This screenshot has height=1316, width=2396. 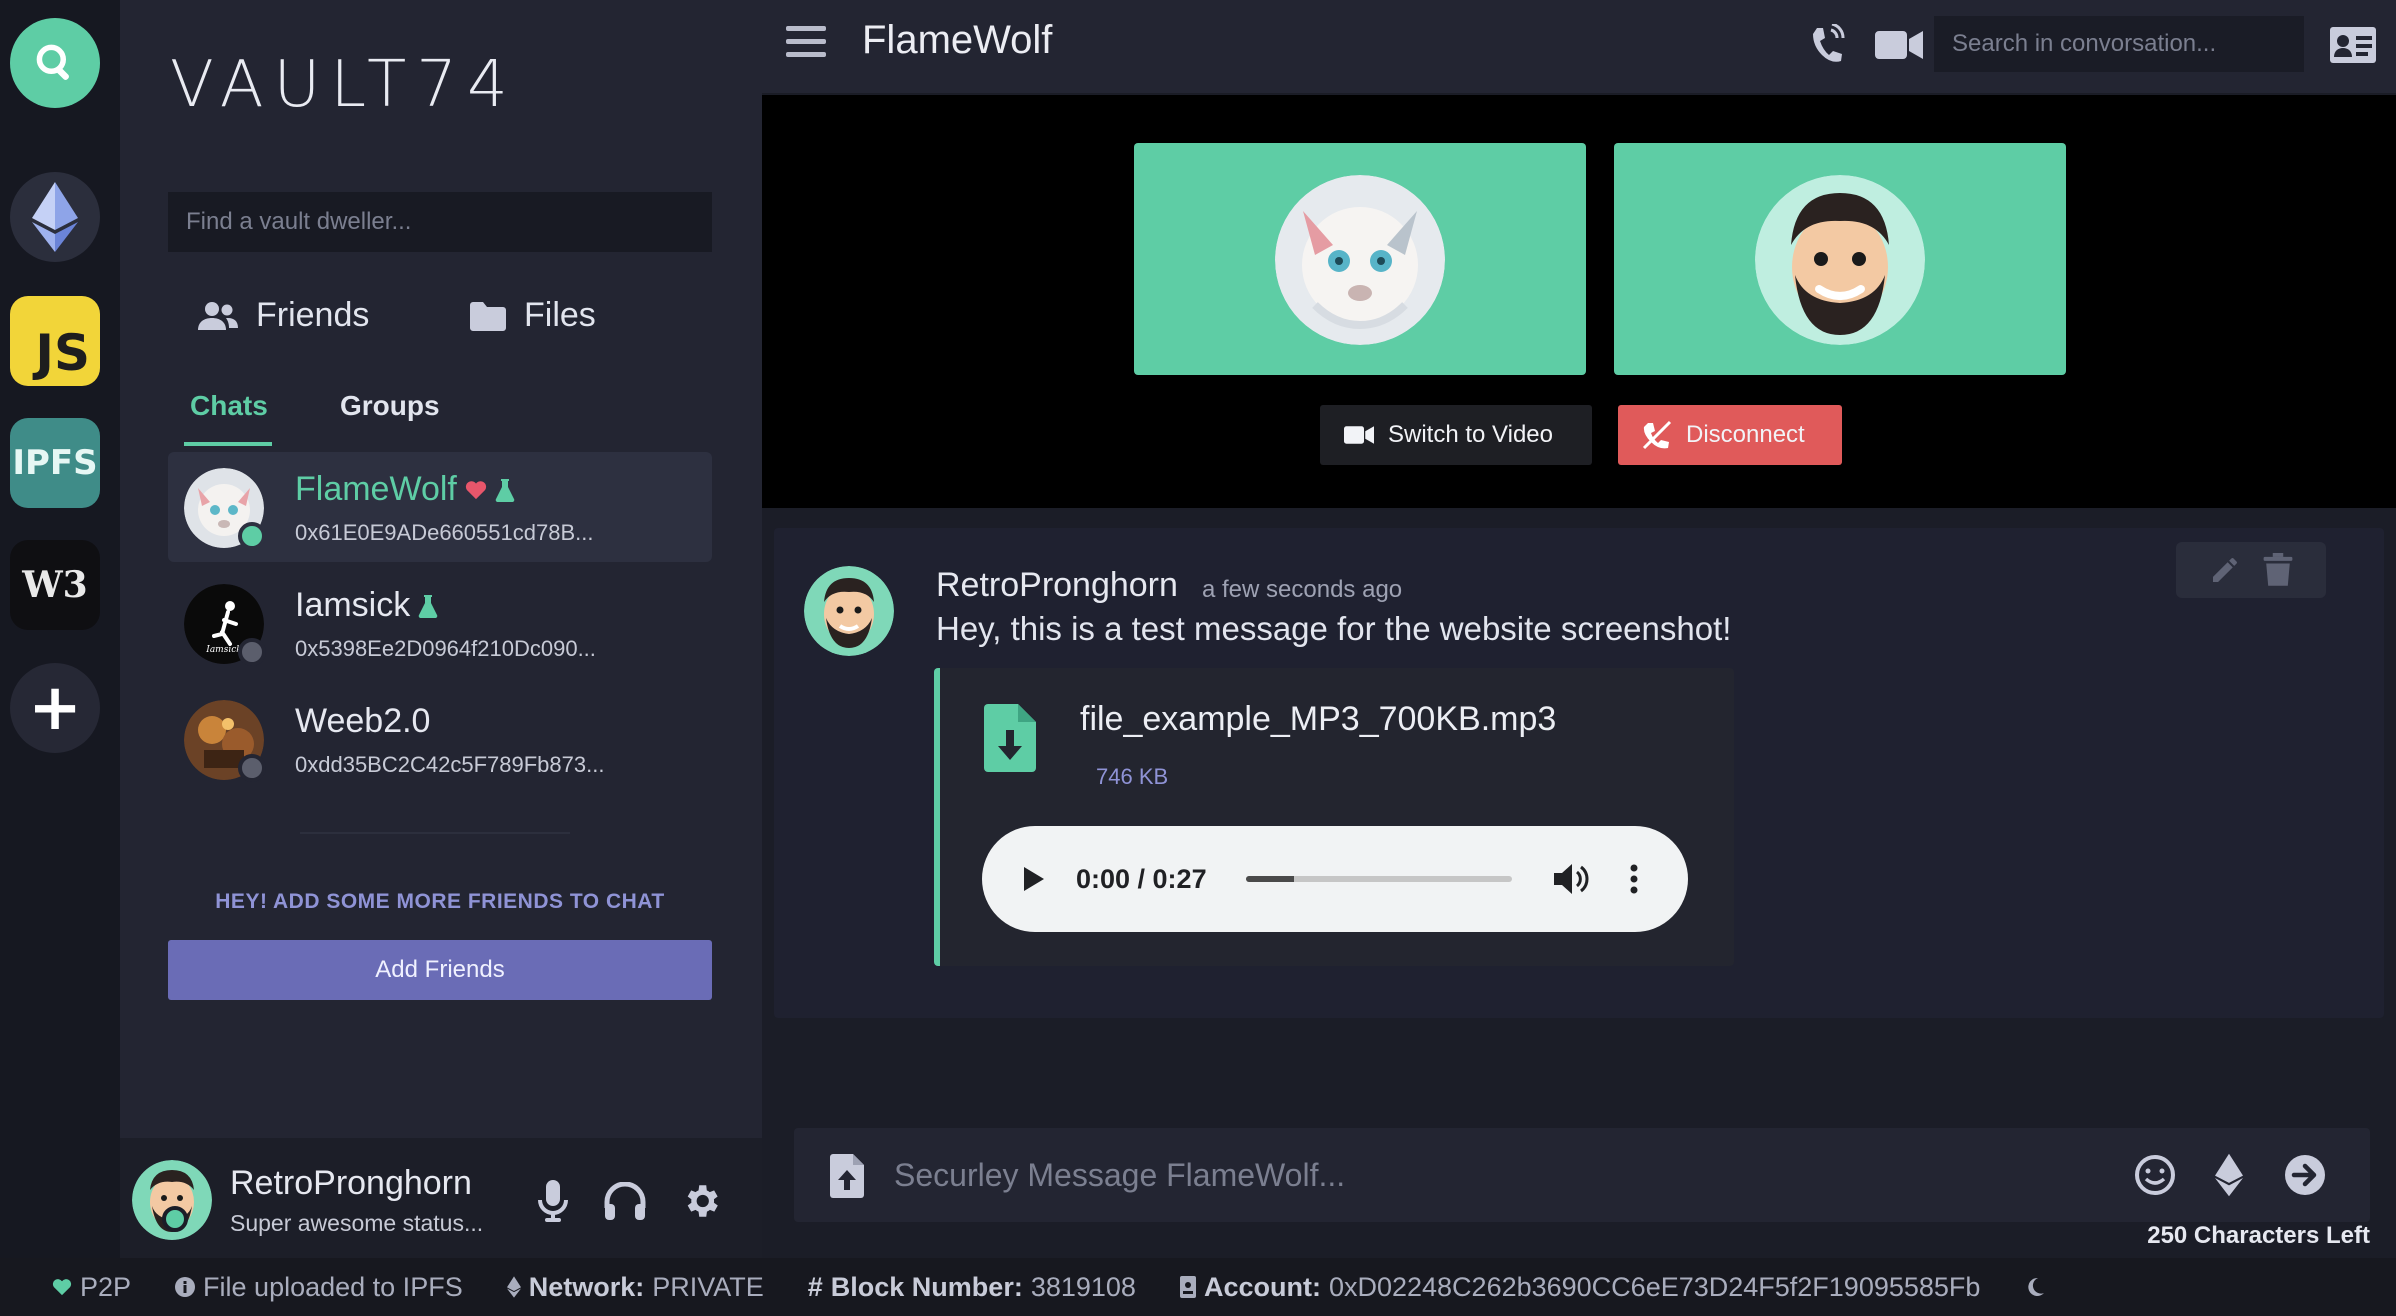 What do you see at coordinates (1270, 879) in the screenshot?
I see `audio-progress-fill` at bounding box center [1270, 879].